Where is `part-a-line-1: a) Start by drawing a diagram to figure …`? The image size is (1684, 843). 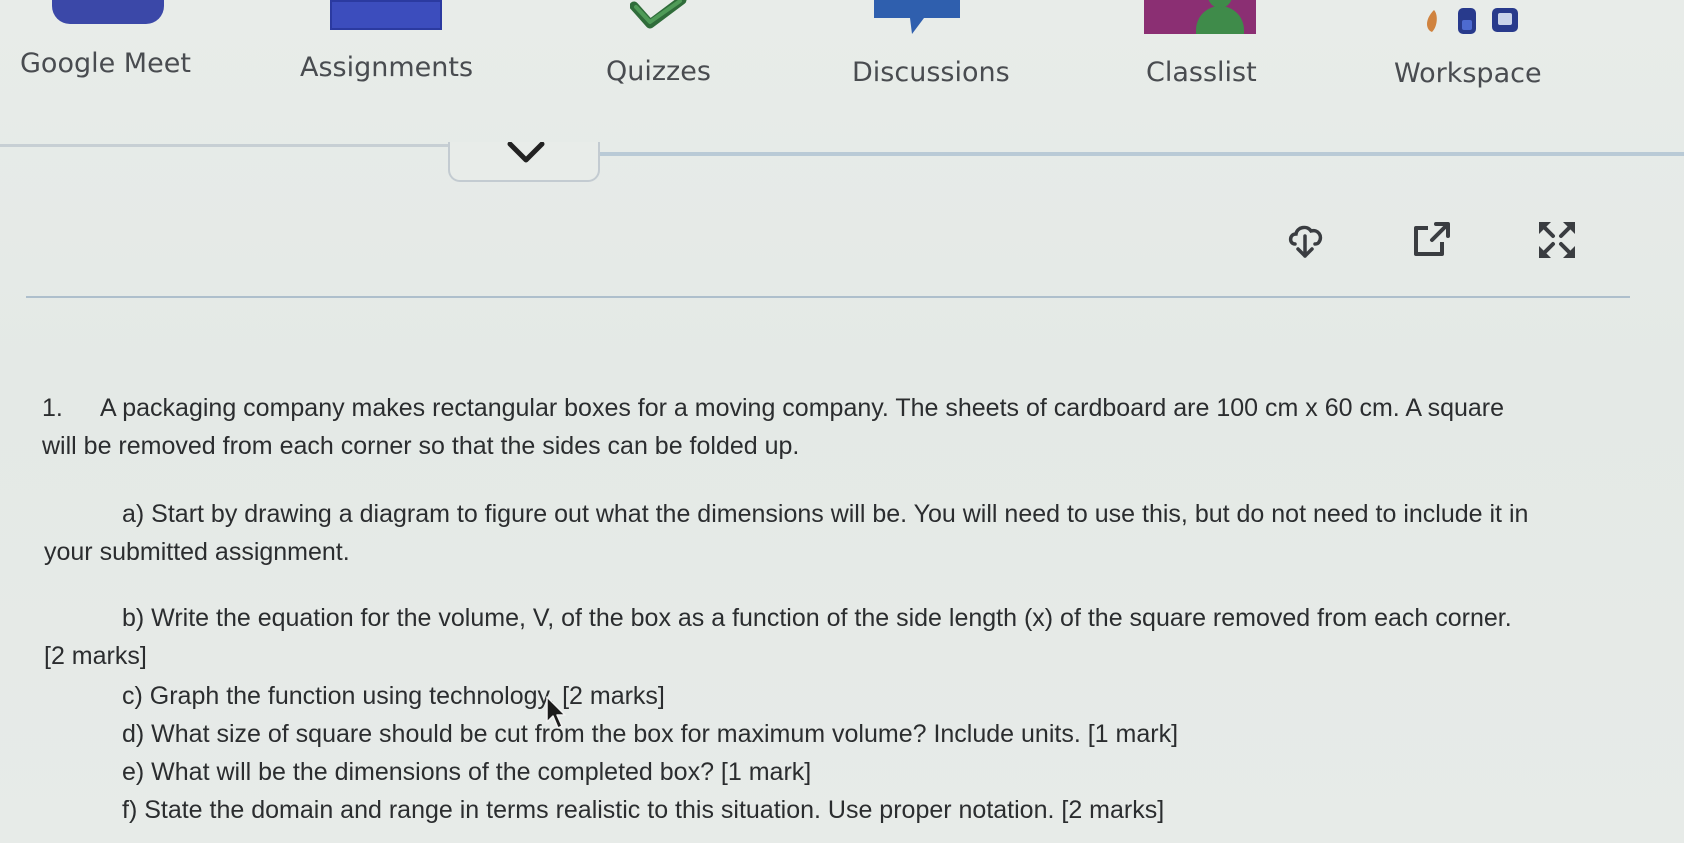 part-a-line-1: a) Start by drawing a diagram to figure … is located at coordinates (825, 514).